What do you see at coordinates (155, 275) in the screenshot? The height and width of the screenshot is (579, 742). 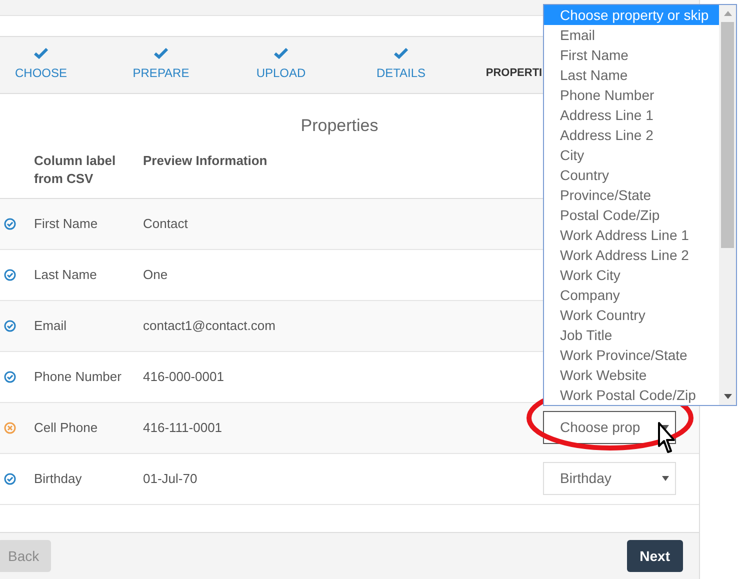 I see `table-cell-text: One` at bounding box center [155, 275].